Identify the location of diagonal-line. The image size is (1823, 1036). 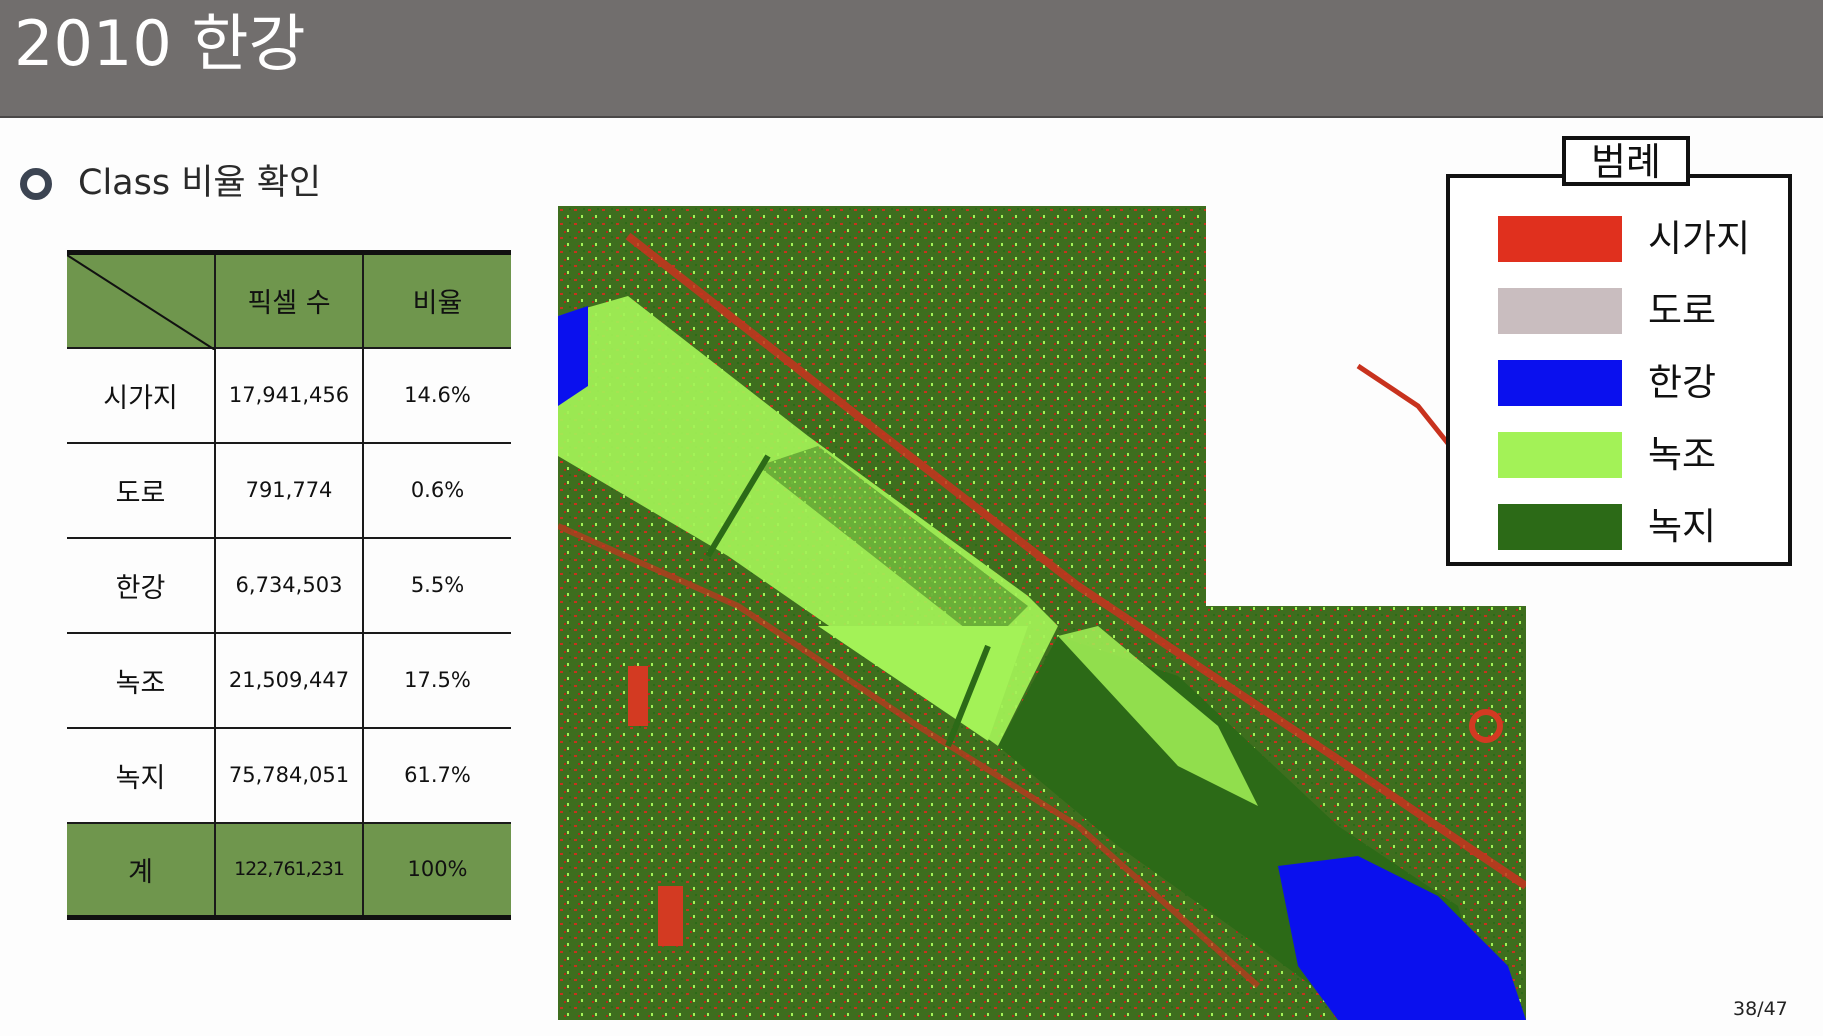
(141, 302).